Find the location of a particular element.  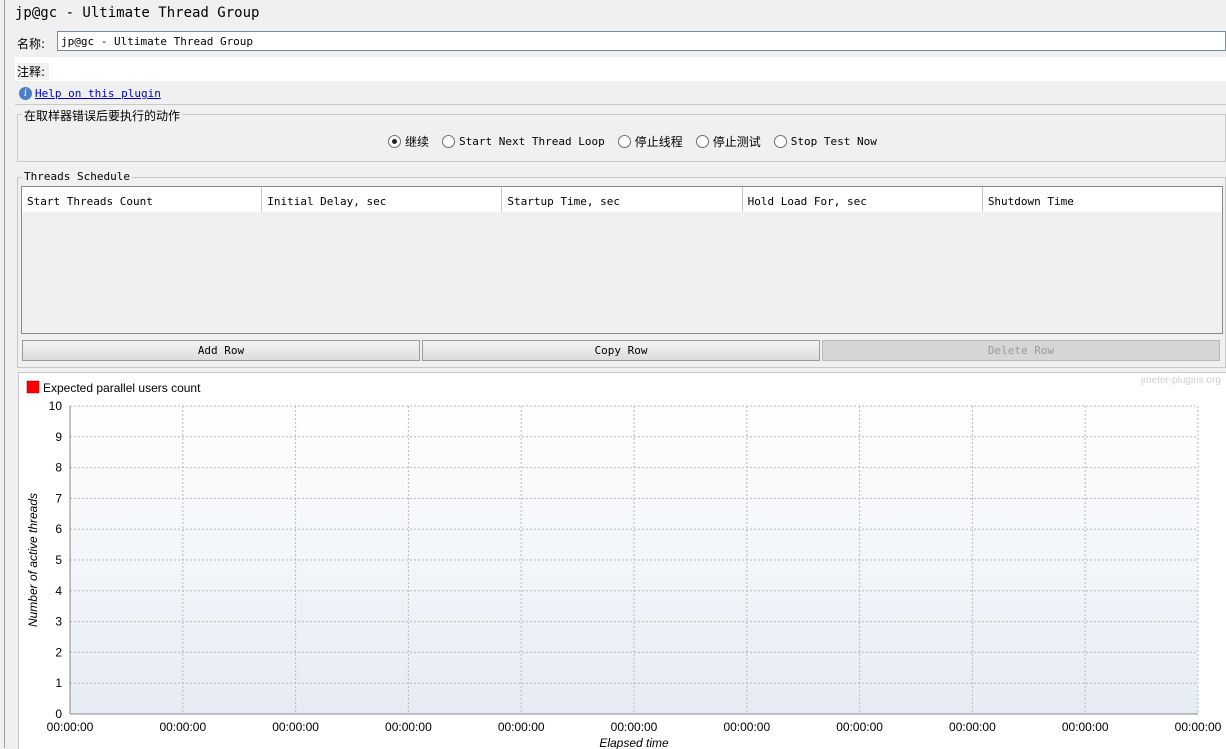

y-tick-label: 1 is located at coordinates (58, 683).